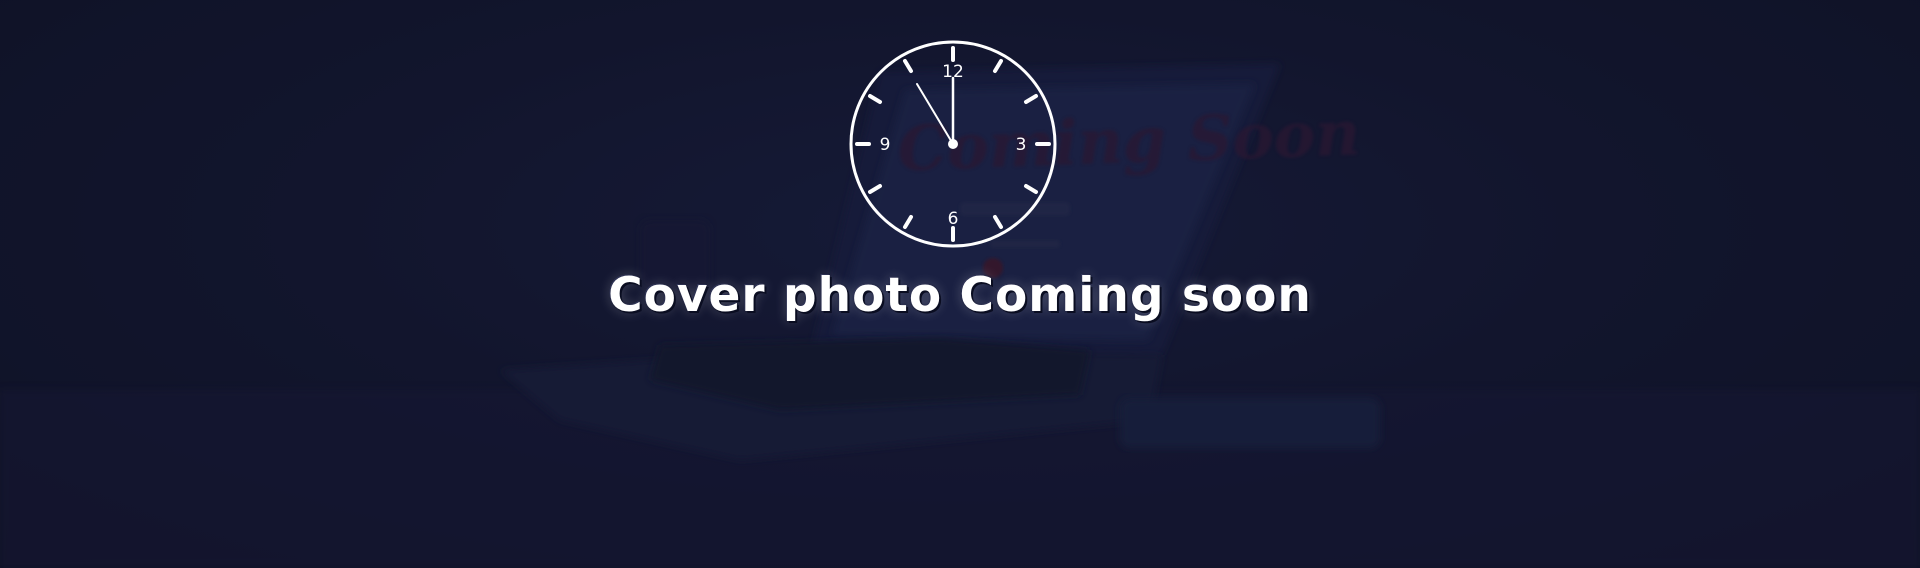 This screenshot has height=568, width=1920. Describe the element at coordinates (1021, 145) in the screenshot. I see `clock-numeral-3: 3` at that location.